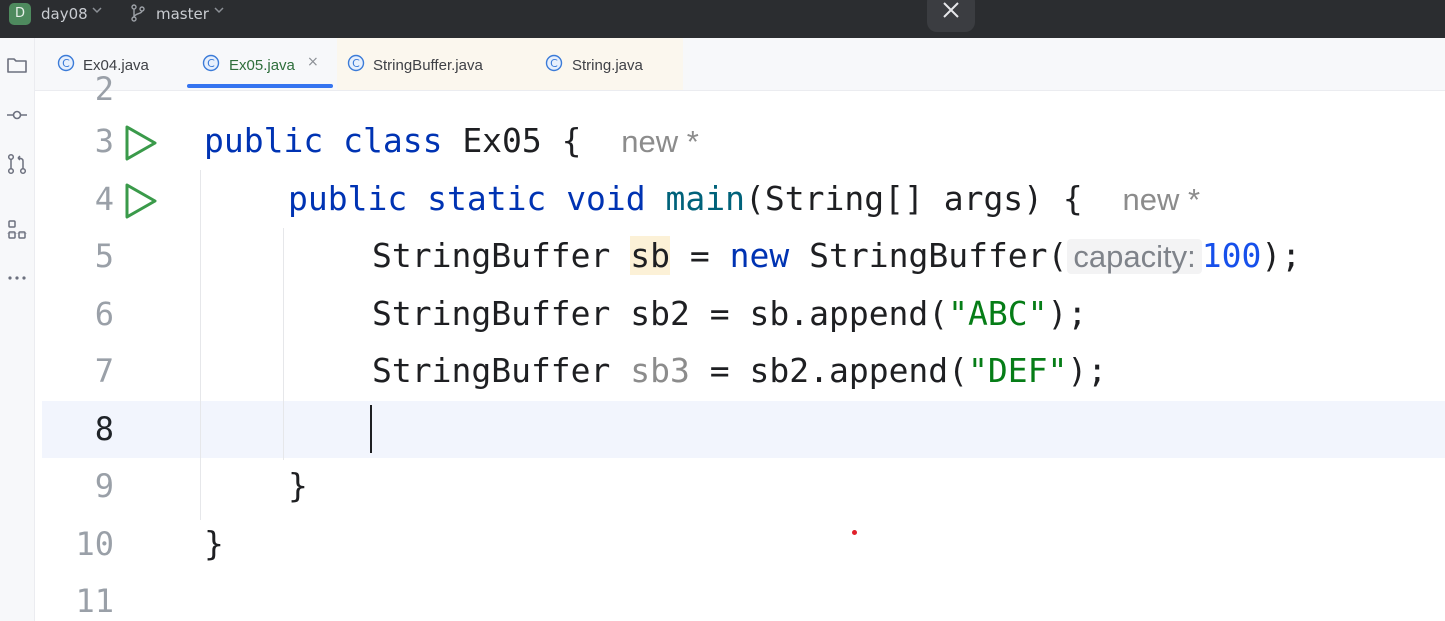 This screenshot has width=1445, height=621. Describe the element at coordinates (371, 429) in the screenshot. I see `text-cursor` at that location.